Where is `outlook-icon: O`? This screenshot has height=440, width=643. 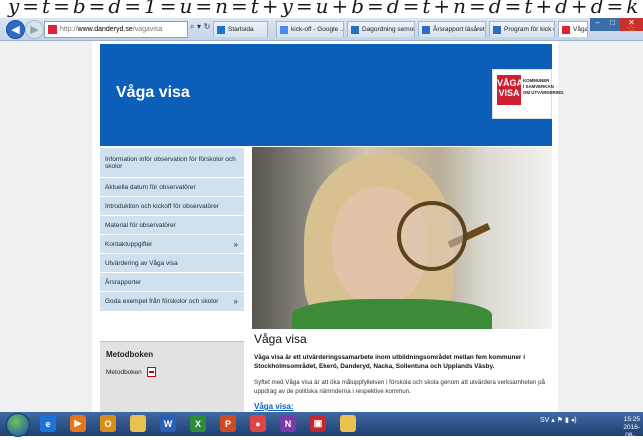 outlook-icon: O is located at coordinates (108, 423).